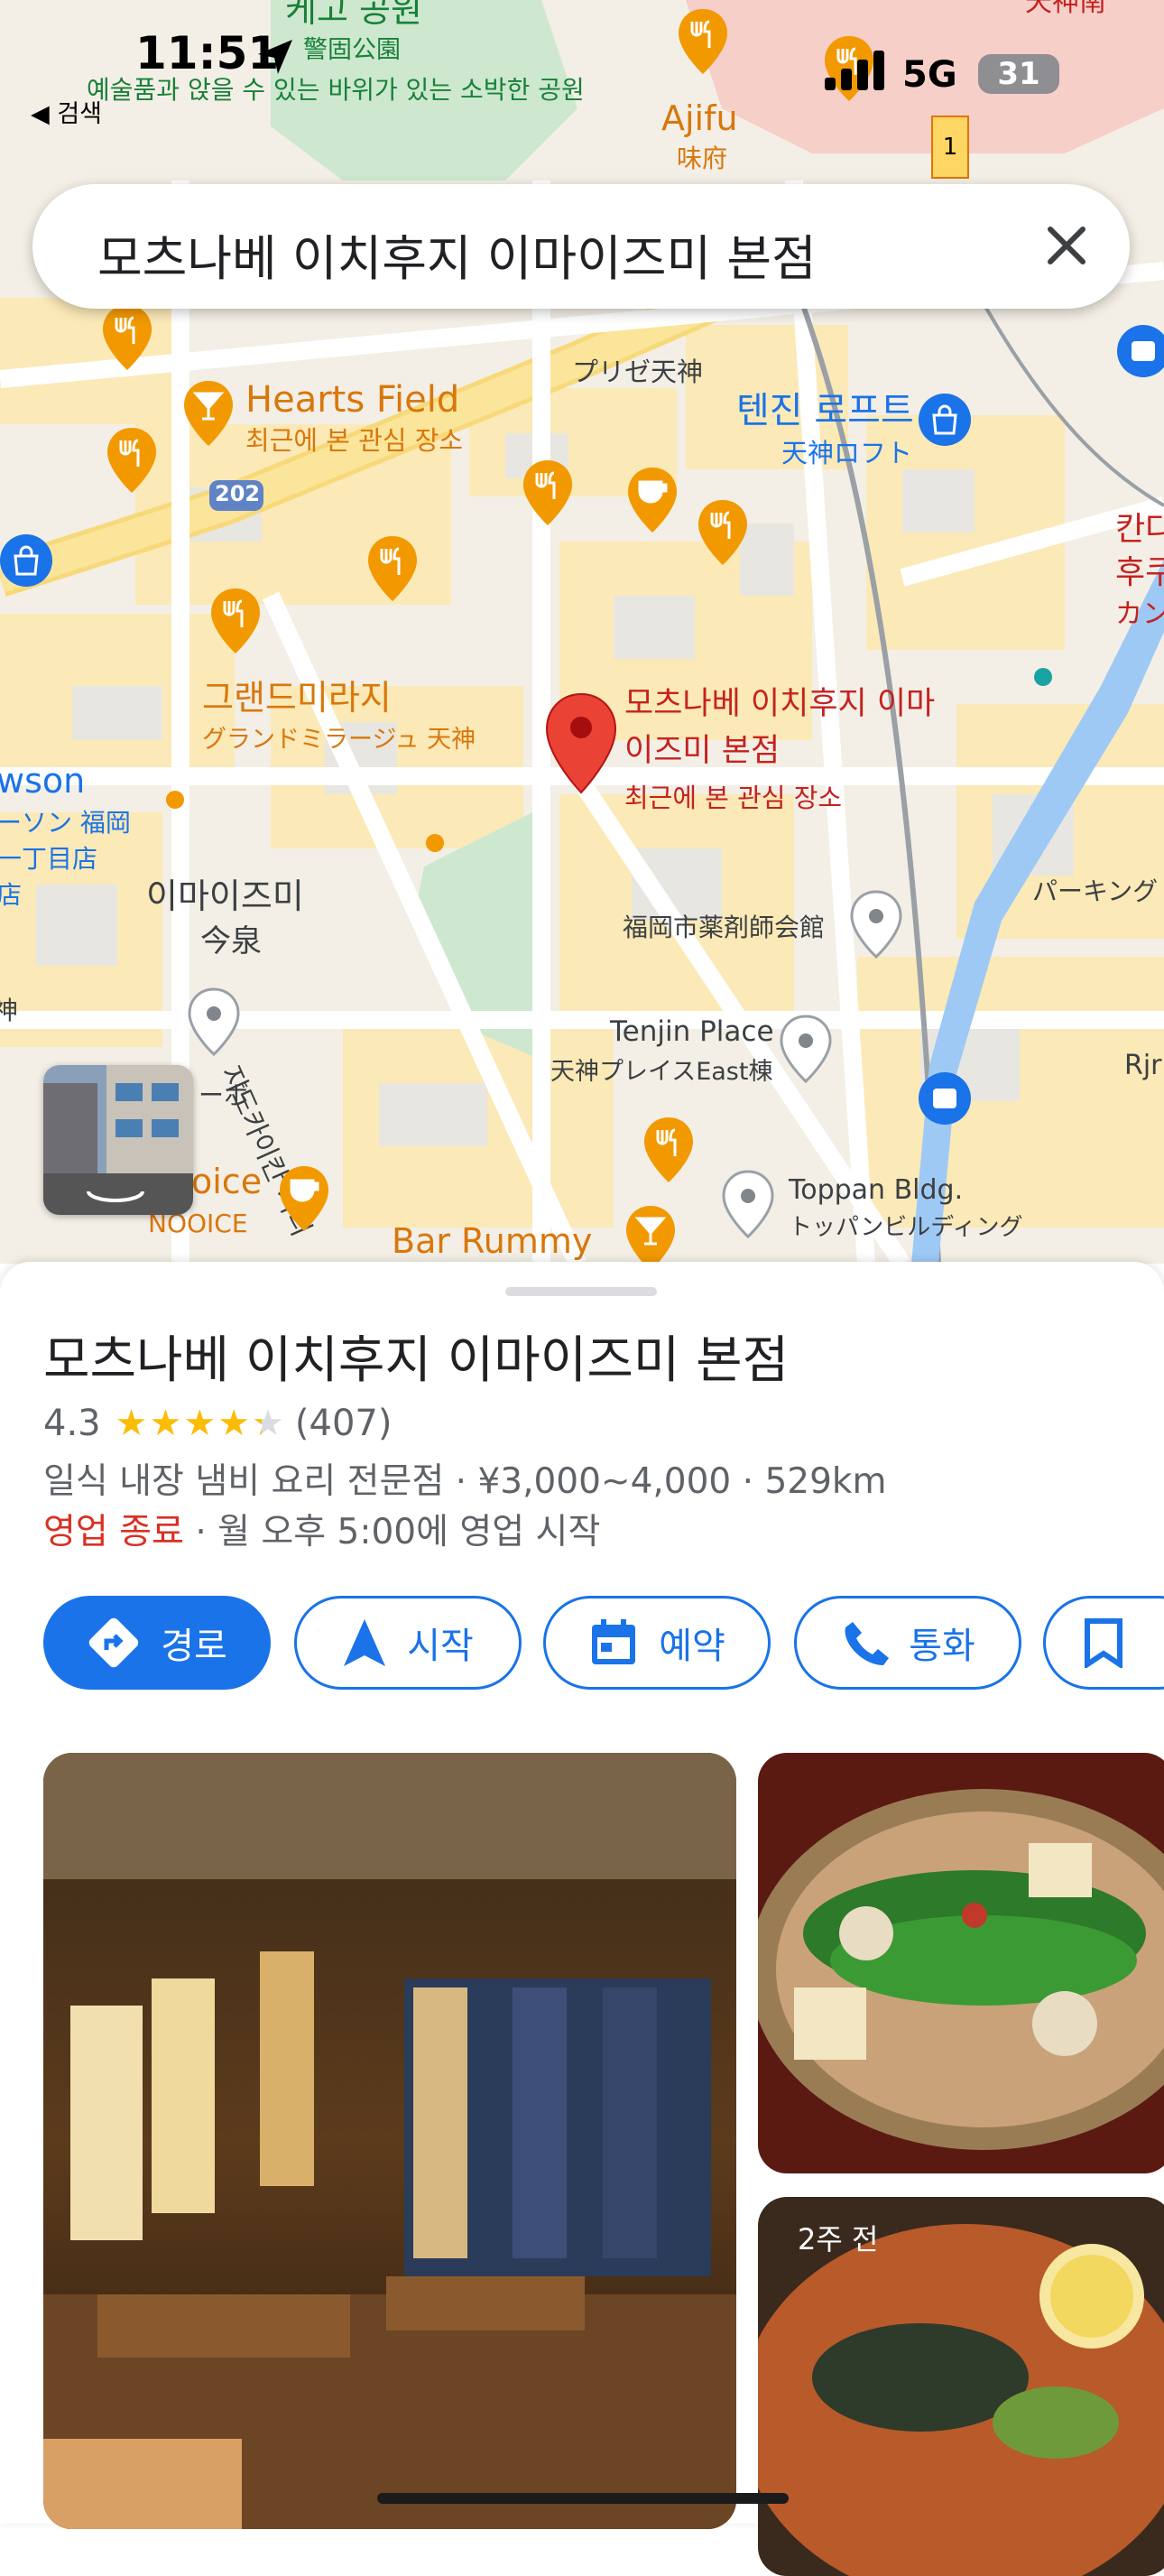  What do you see at coordinates (118, 1140) in the screenshot?
I see `street-view-thumbnail` at bounding box center [118, 1140].